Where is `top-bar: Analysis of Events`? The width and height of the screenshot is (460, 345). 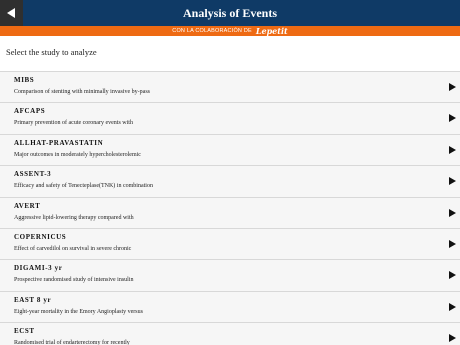
top-bar: Analysis of Events is located at coordinates (230, 13).